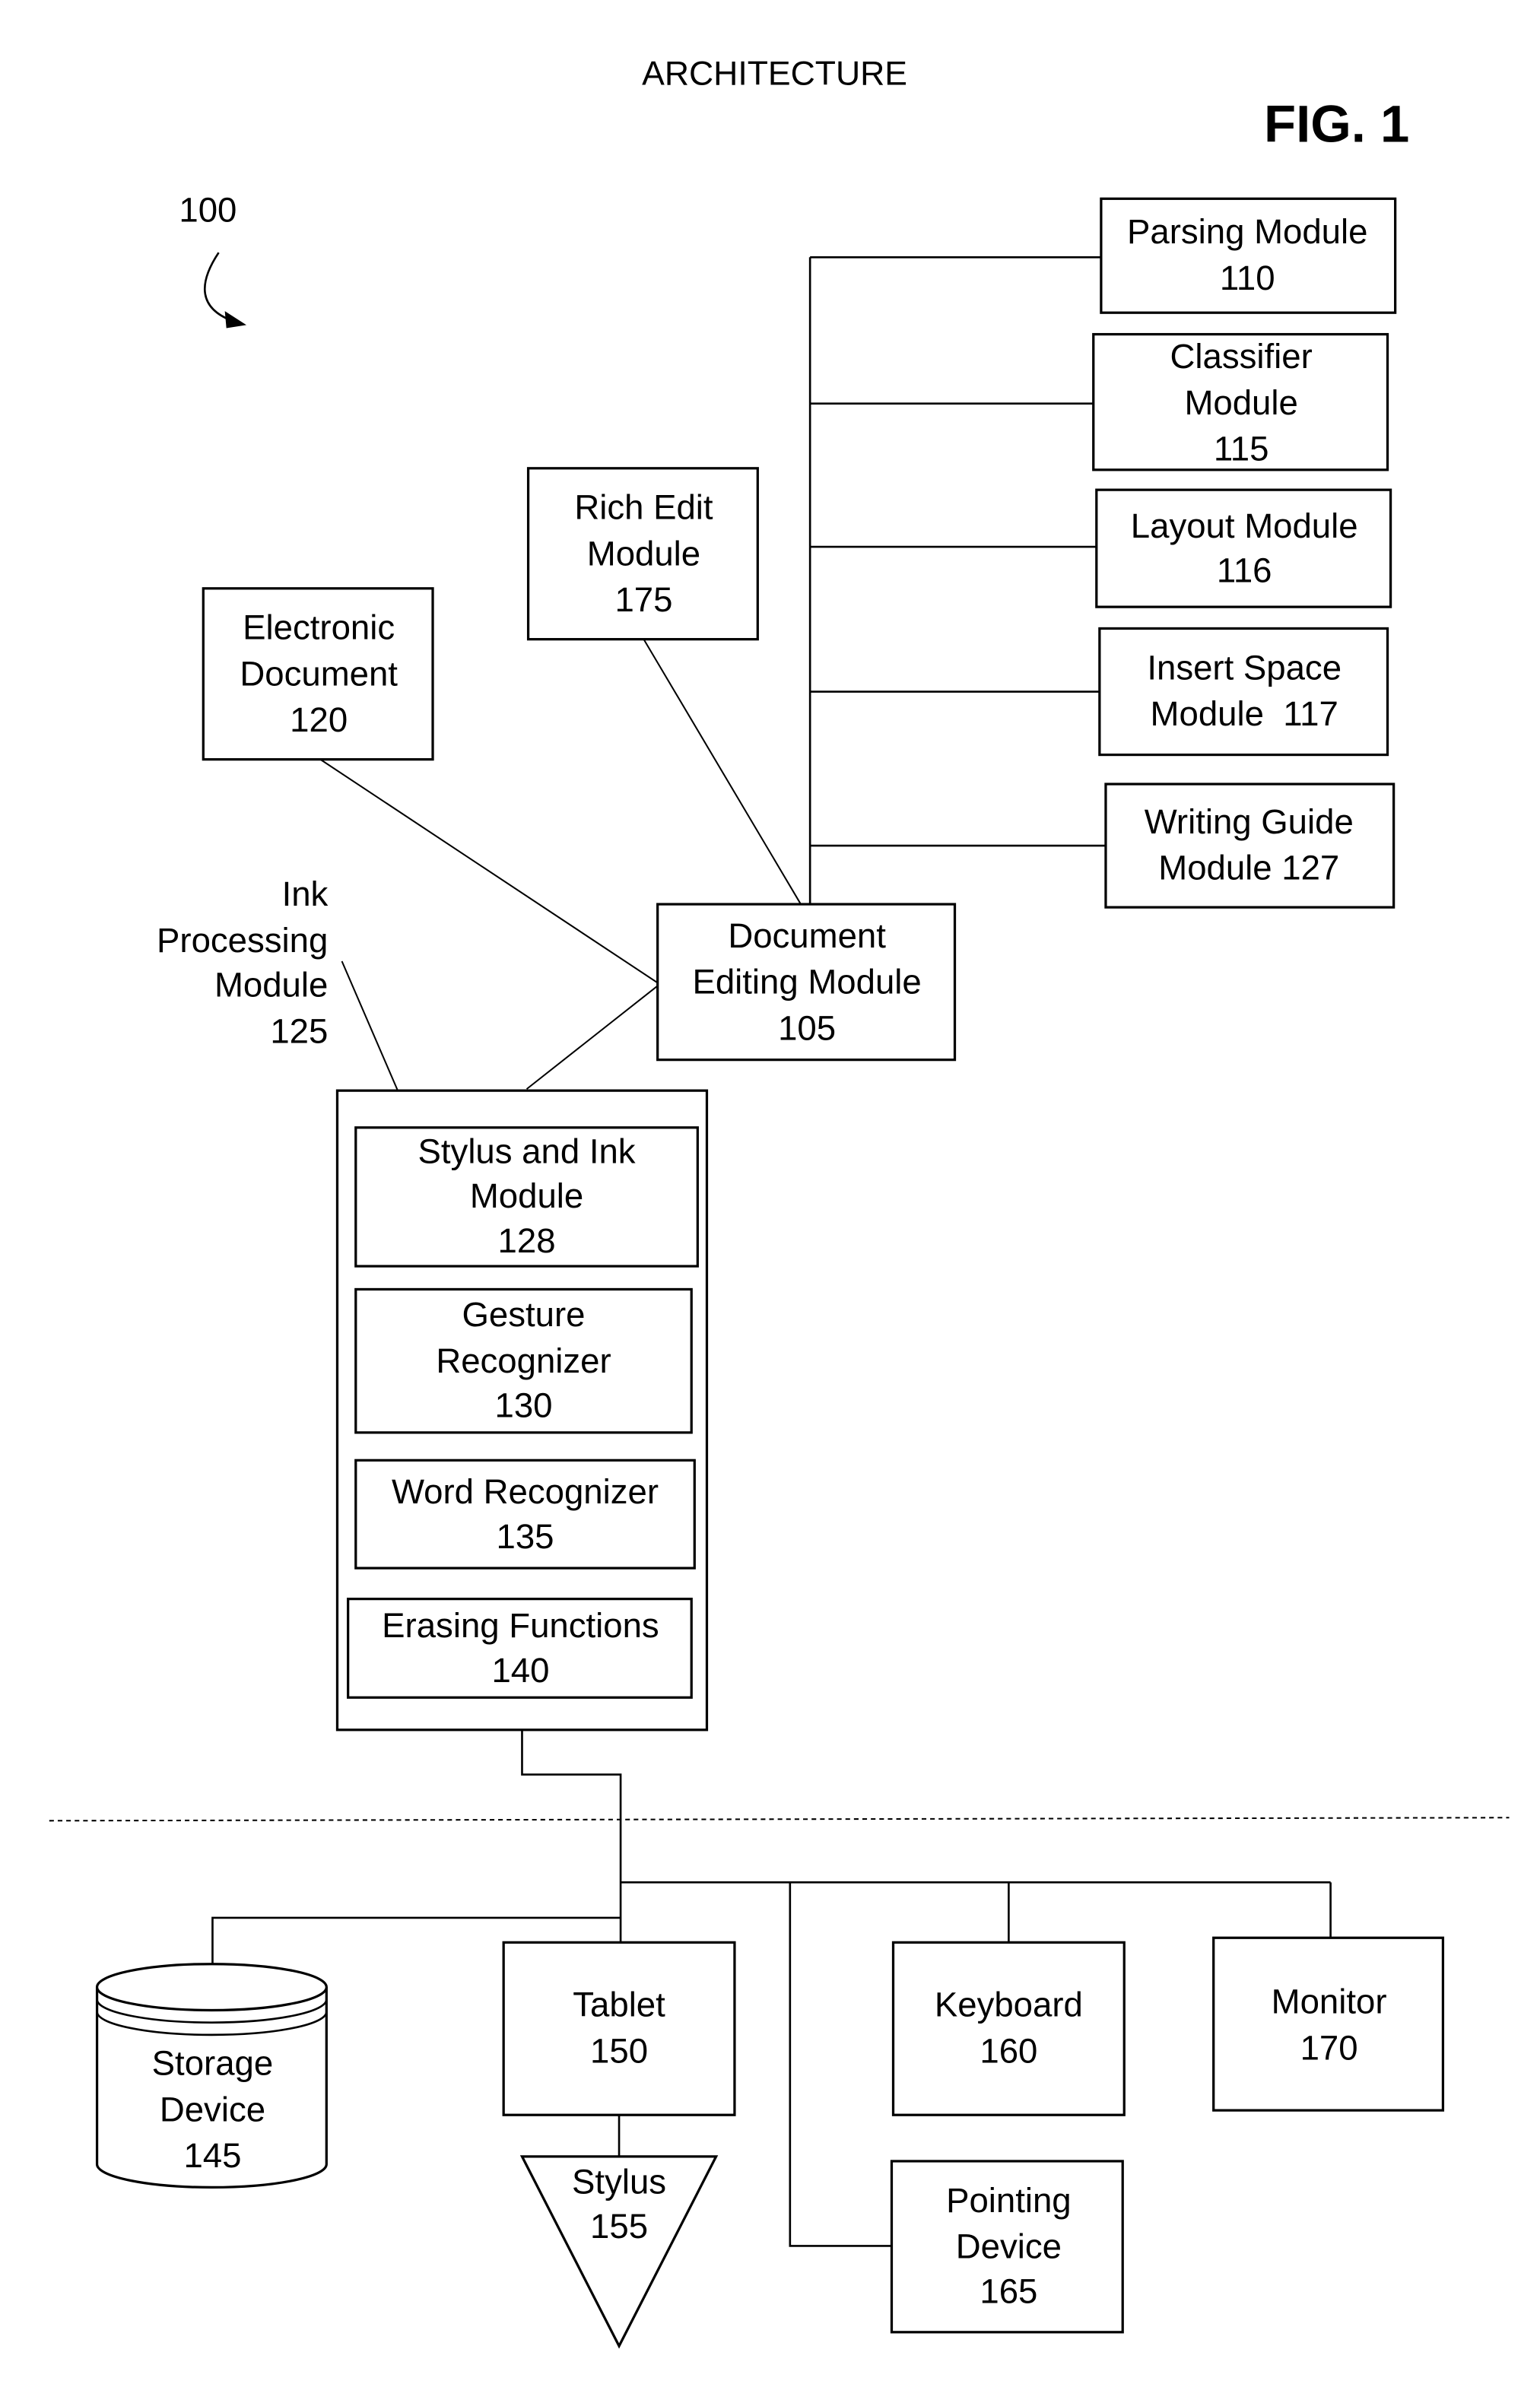 This screenshot has width=1540, height=2403. I want to click on writing-guide-module-number: Module 127, so click(1248, 868).